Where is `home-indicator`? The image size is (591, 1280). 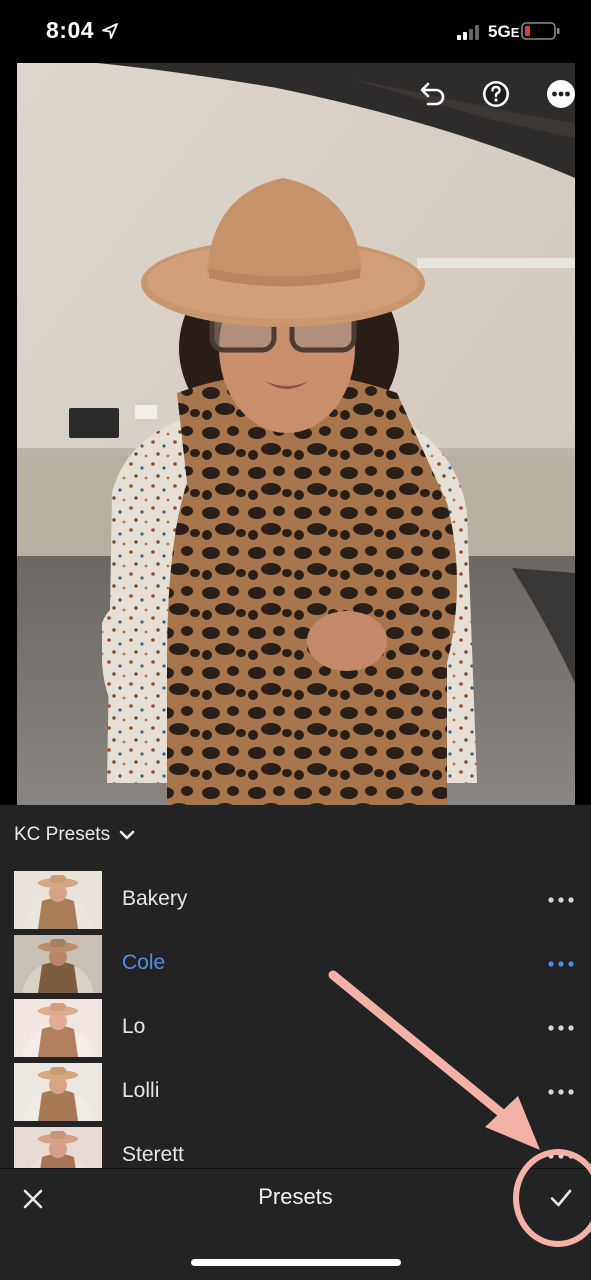
home-indicator is located at coordinates (296, 1262).